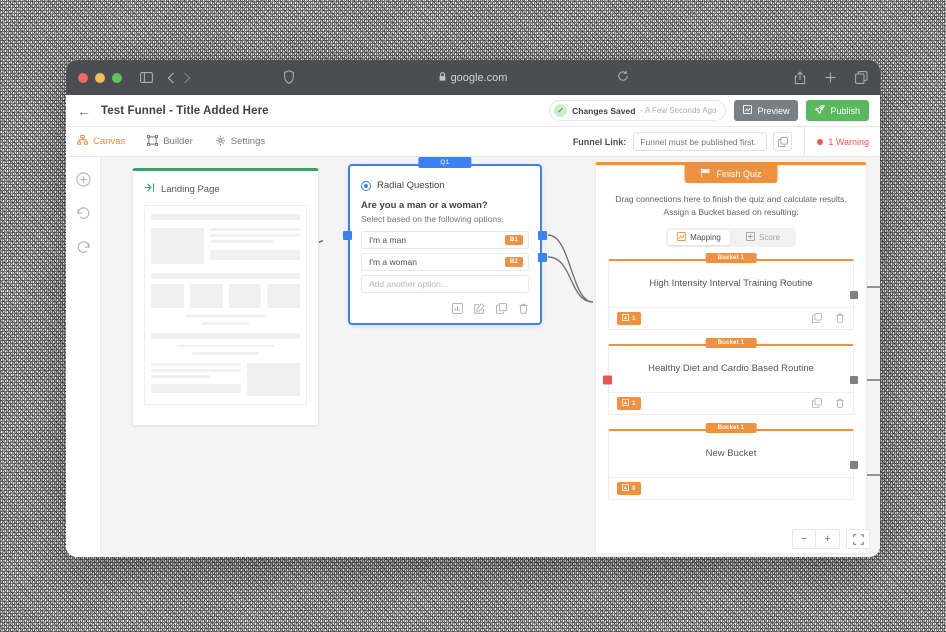  I want to click on mode-score: Score, so click(763, 237).